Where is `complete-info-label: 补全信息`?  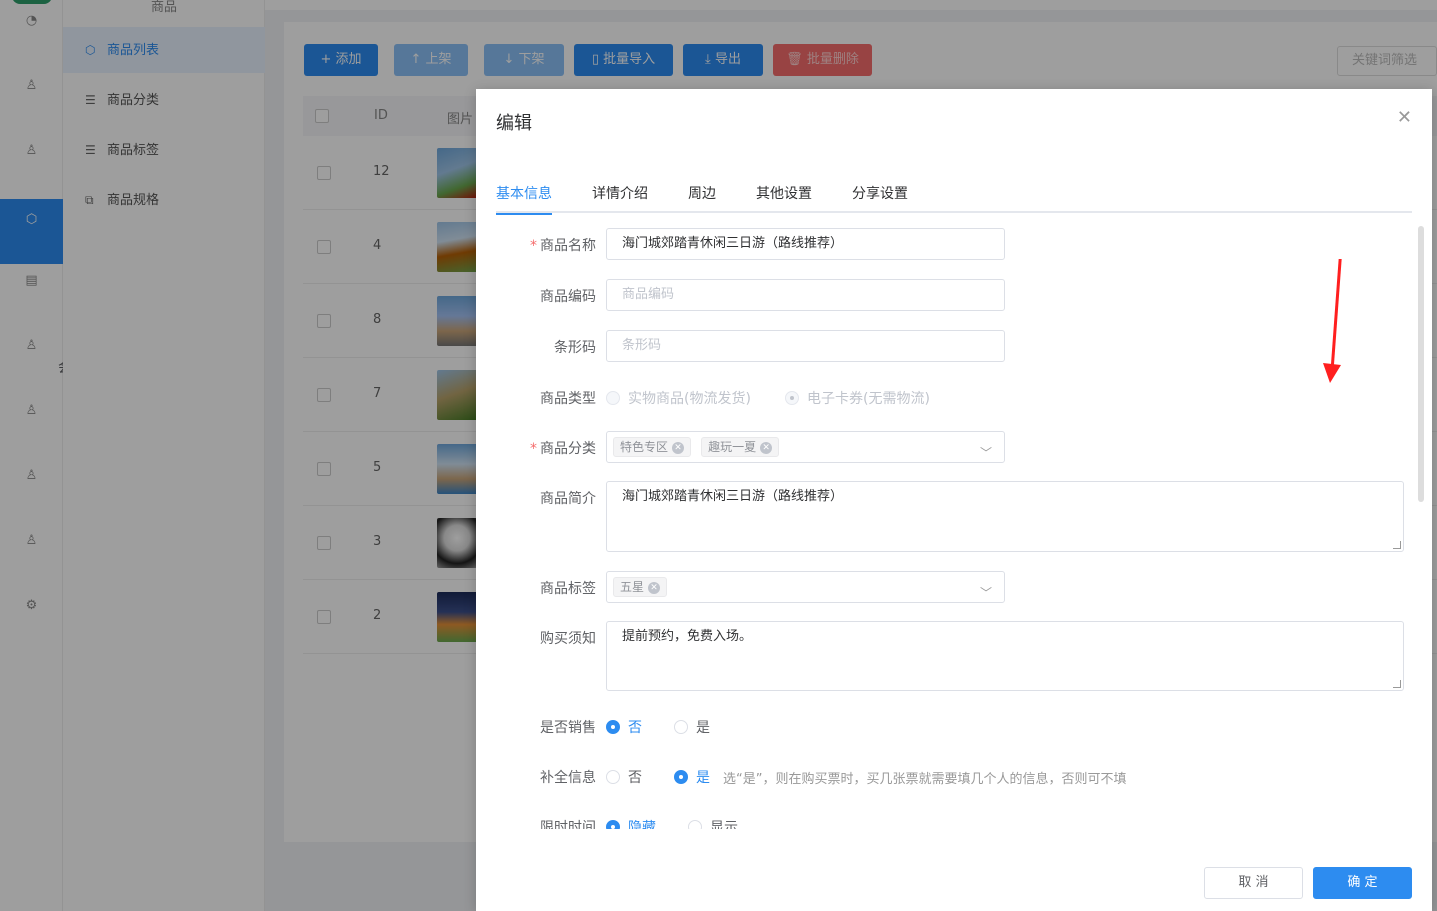
complete-info-label: 补全信息 is located at coordinates (568, 778).